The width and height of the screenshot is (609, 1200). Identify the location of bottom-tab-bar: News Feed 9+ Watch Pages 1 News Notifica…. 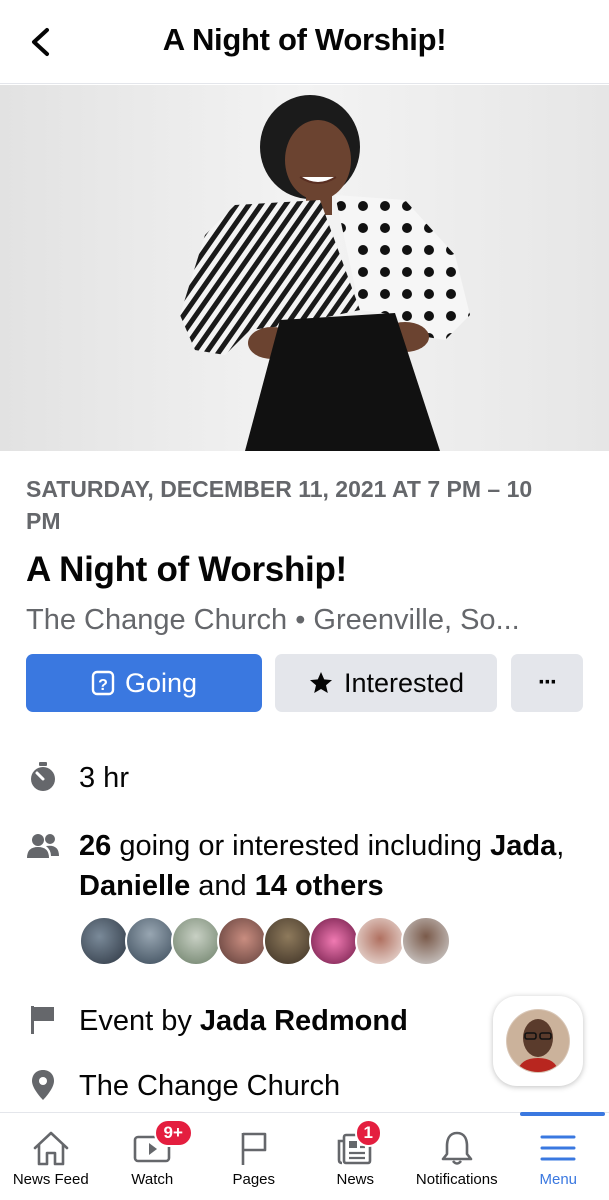
(304, 1156).